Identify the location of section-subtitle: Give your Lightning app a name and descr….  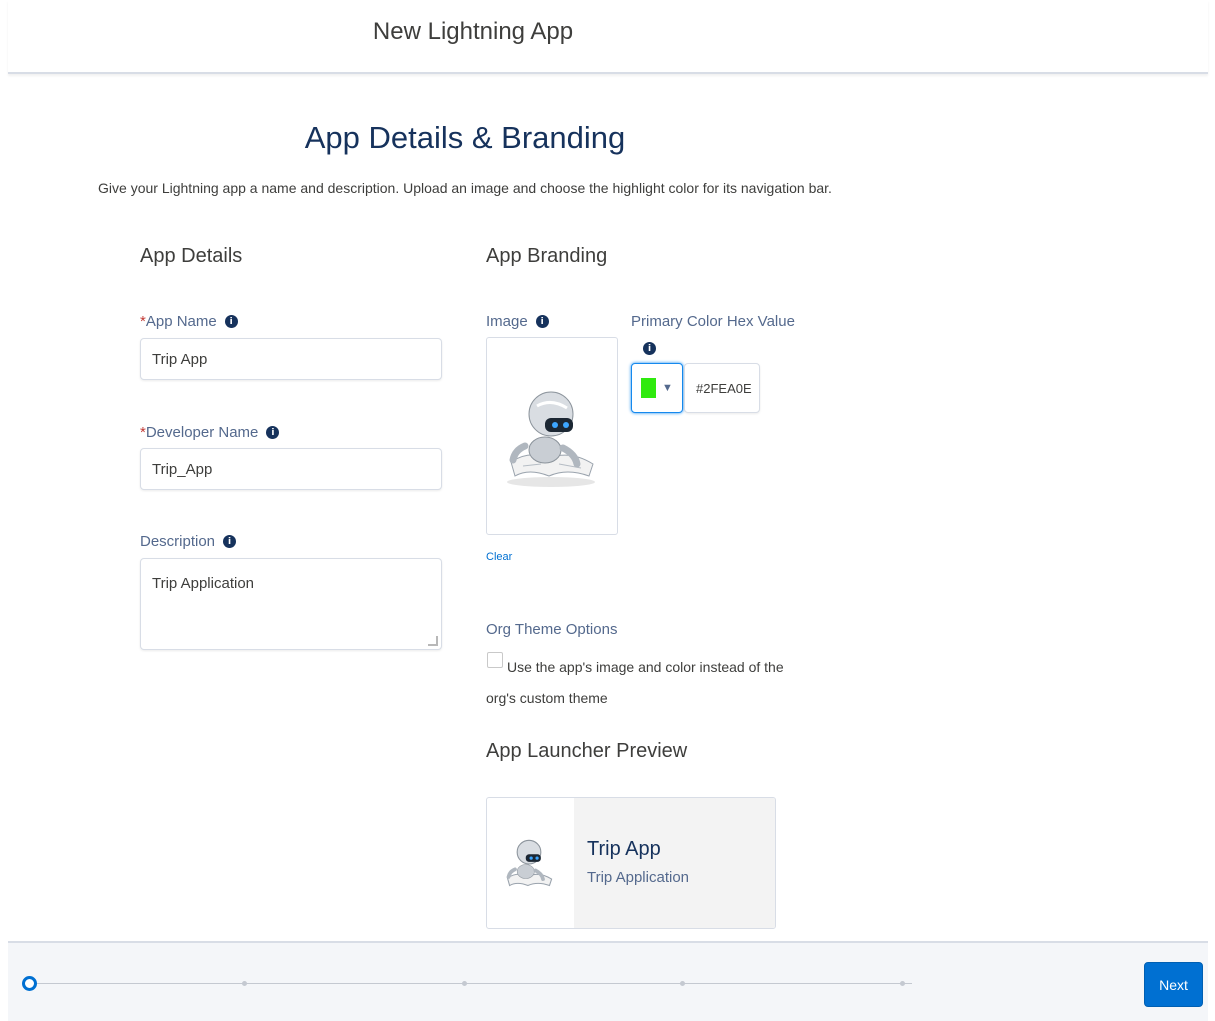
(465, 188).